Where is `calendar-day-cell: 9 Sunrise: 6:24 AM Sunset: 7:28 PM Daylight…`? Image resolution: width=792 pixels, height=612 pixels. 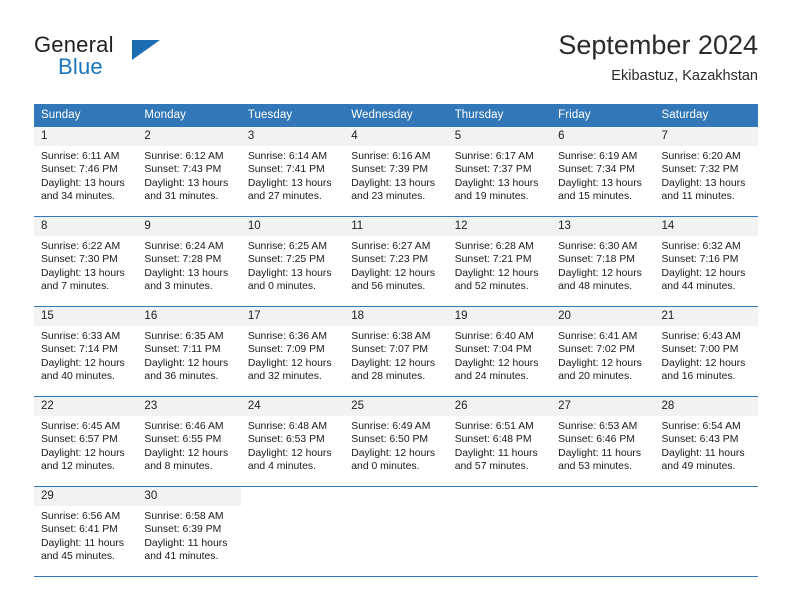 calendar-day-cell: 9 Sunrise: 6:24 AM Sunset: 7:28 PM Daylight… is located at coordinates (189, 261).